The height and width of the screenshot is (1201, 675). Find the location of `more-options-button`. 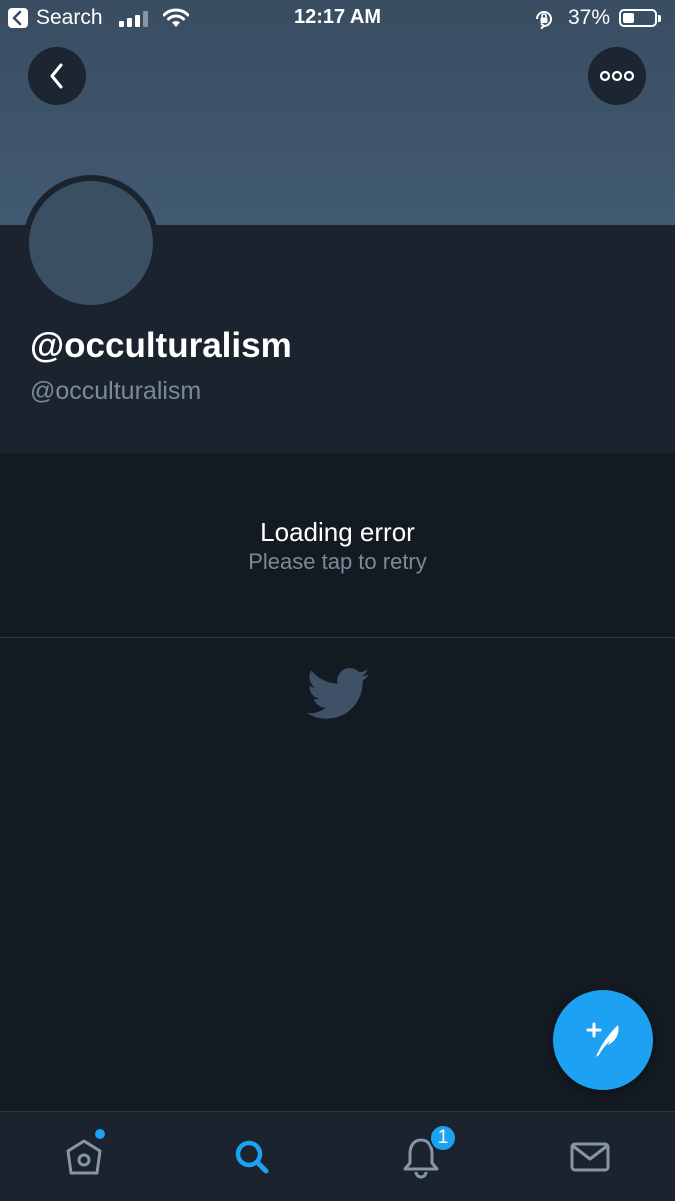

more-options-button is located at coordinates (617, 76).